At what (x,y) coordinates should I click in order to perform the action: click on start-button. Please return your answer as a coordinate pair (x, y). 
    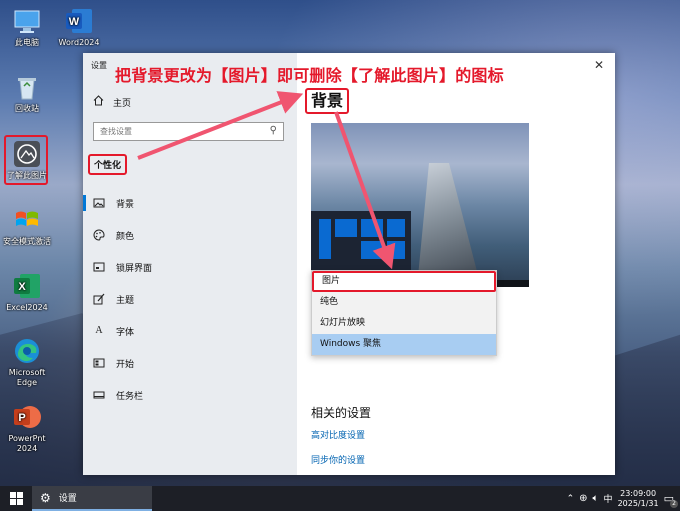
    Looking at the image, I should click on (16, 498).